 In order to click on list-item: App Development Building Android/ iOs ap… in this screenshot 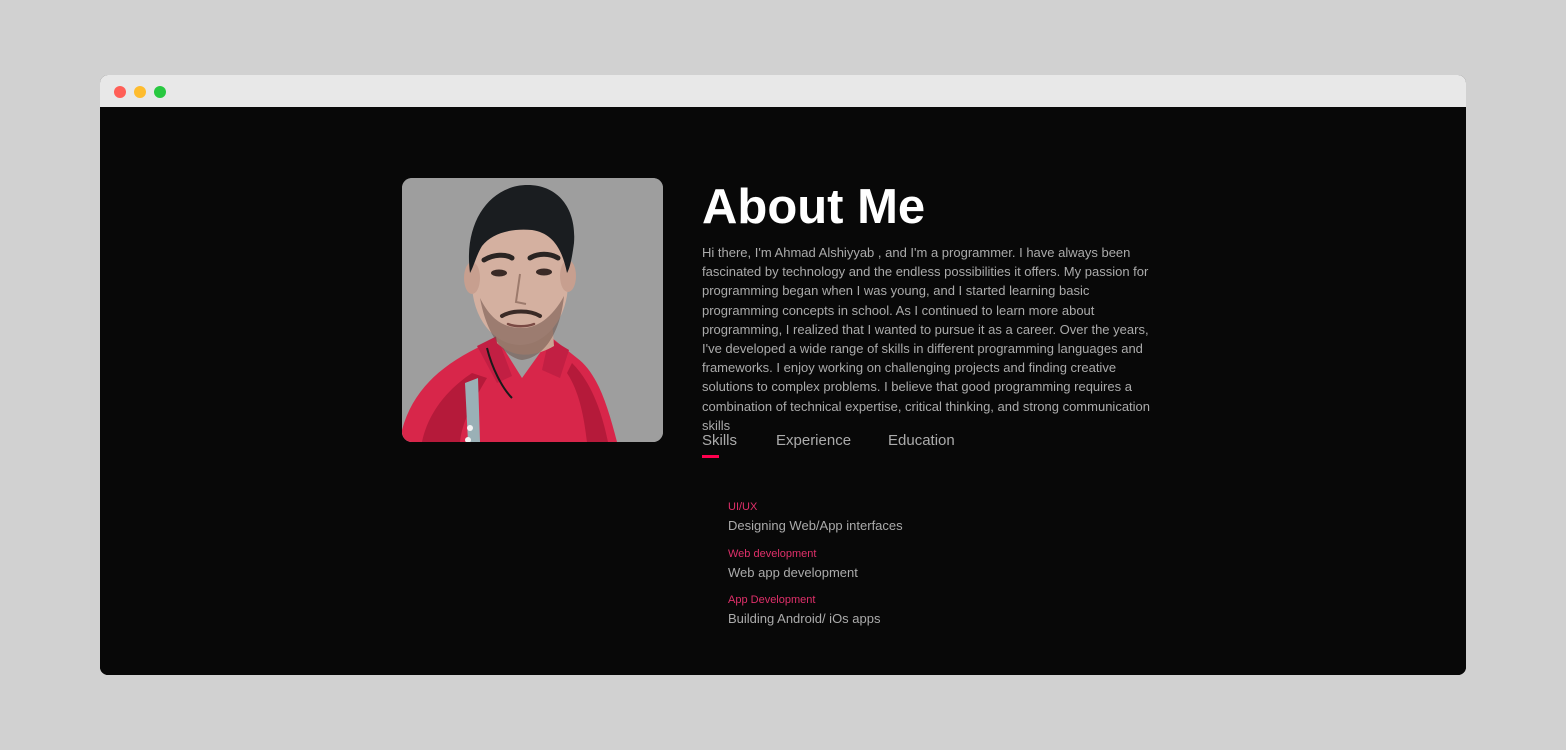, I will do `click(815, 616)`.